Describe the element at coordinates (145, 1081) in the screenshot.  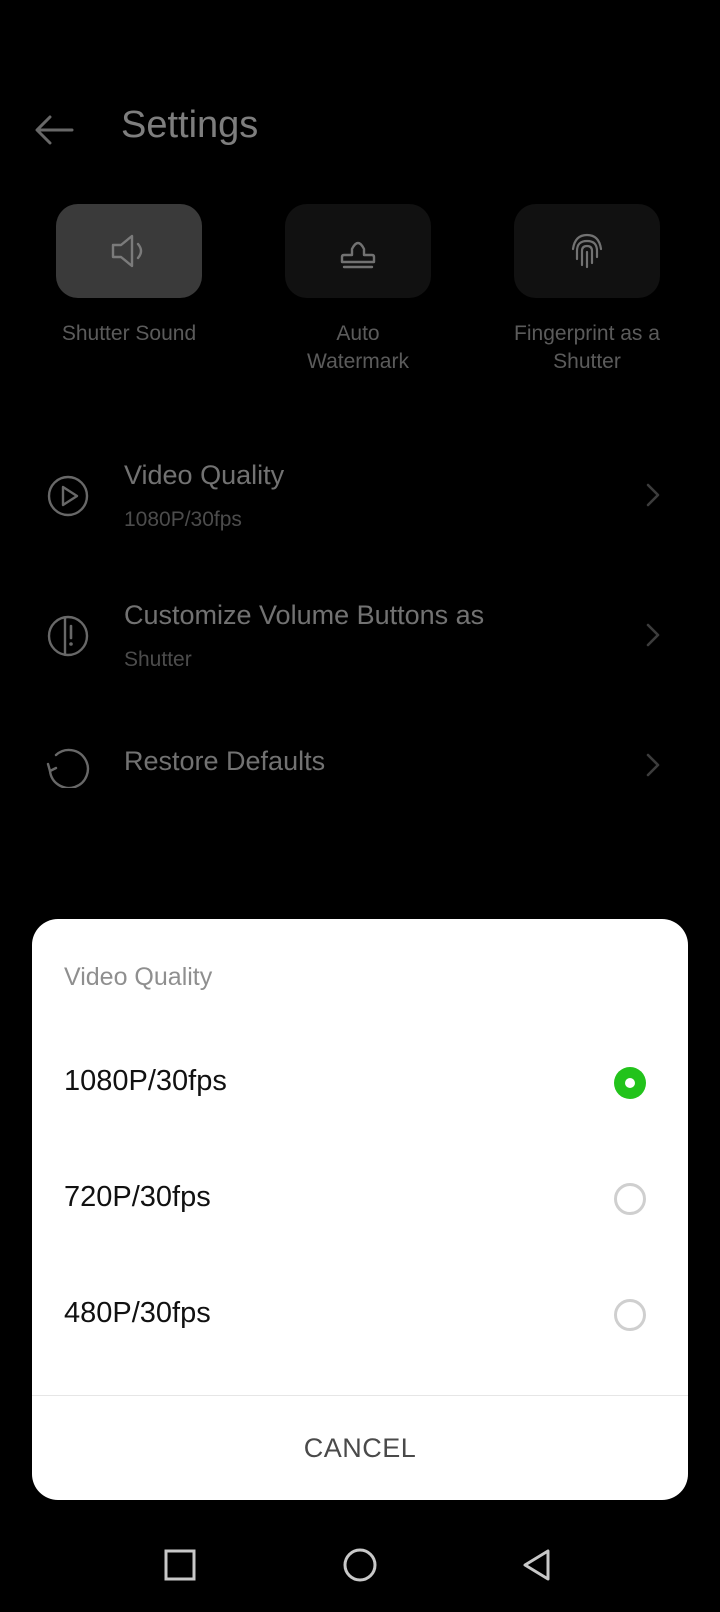
I see `option-label: 1080P/30fps` at that location.